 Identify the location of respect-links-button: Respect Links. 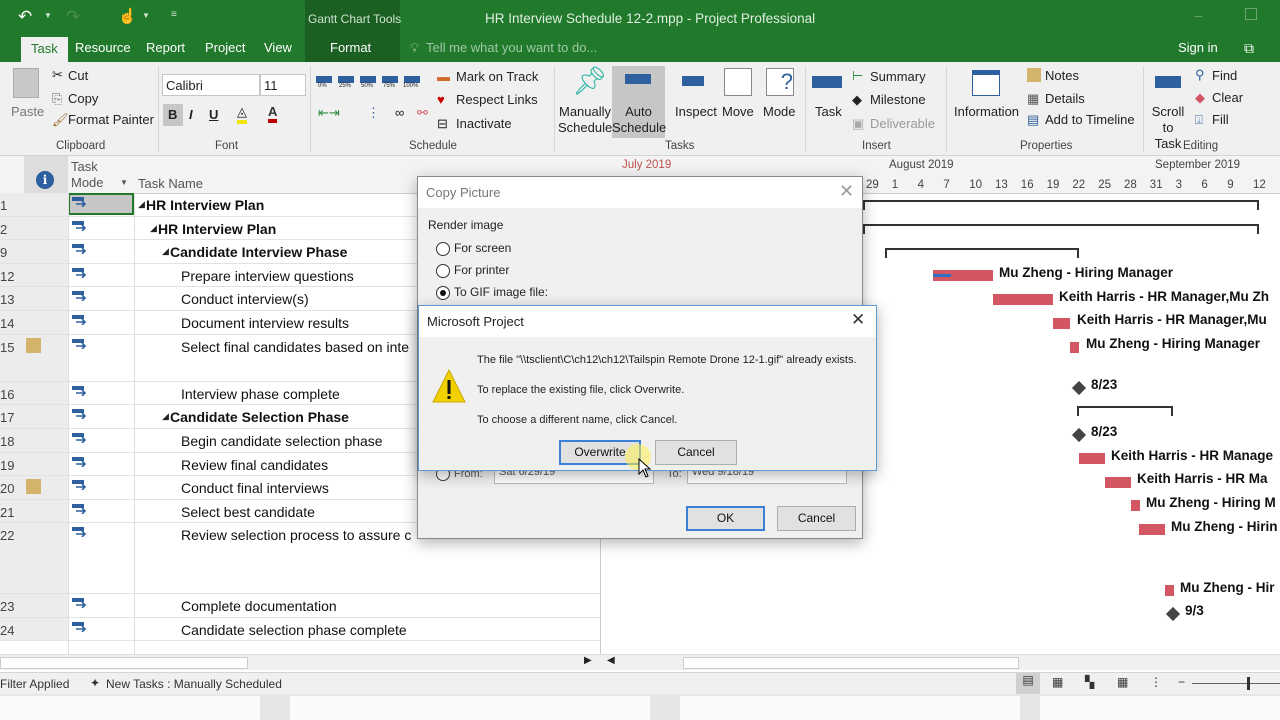
(497, 99).